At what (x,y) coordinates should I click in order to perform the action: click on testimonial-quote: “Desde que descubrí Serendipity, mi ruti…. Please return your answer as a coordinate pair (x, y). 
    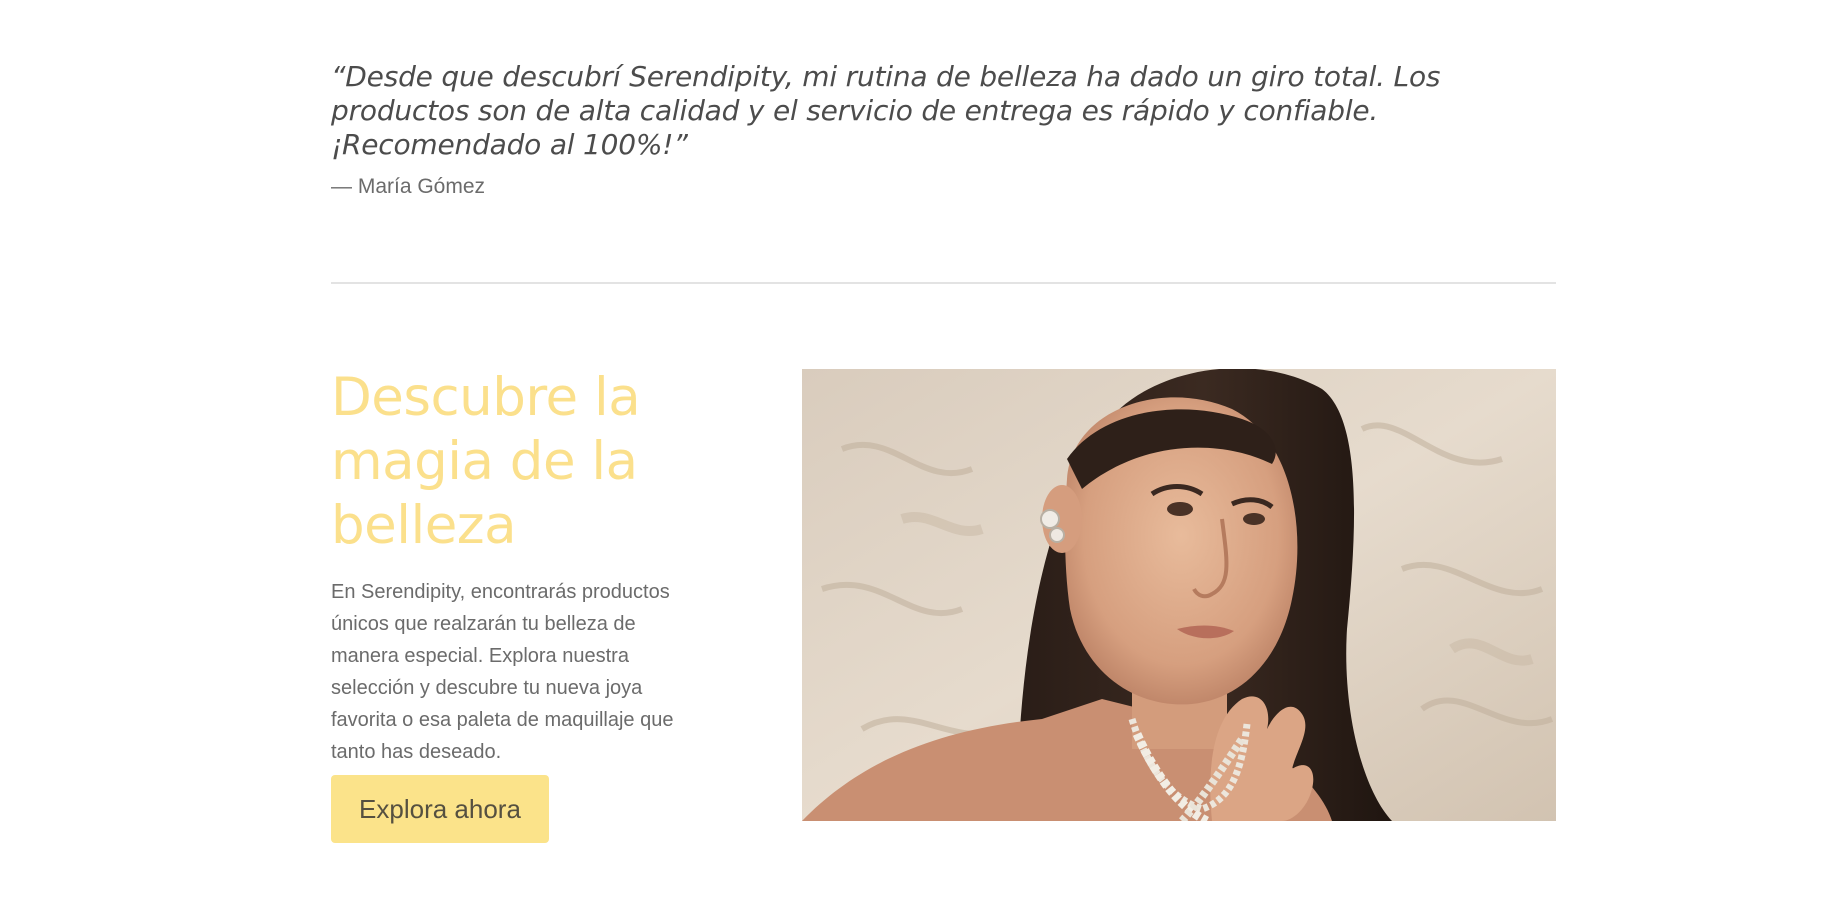
    Looking at the image, I should click on (886, 110).